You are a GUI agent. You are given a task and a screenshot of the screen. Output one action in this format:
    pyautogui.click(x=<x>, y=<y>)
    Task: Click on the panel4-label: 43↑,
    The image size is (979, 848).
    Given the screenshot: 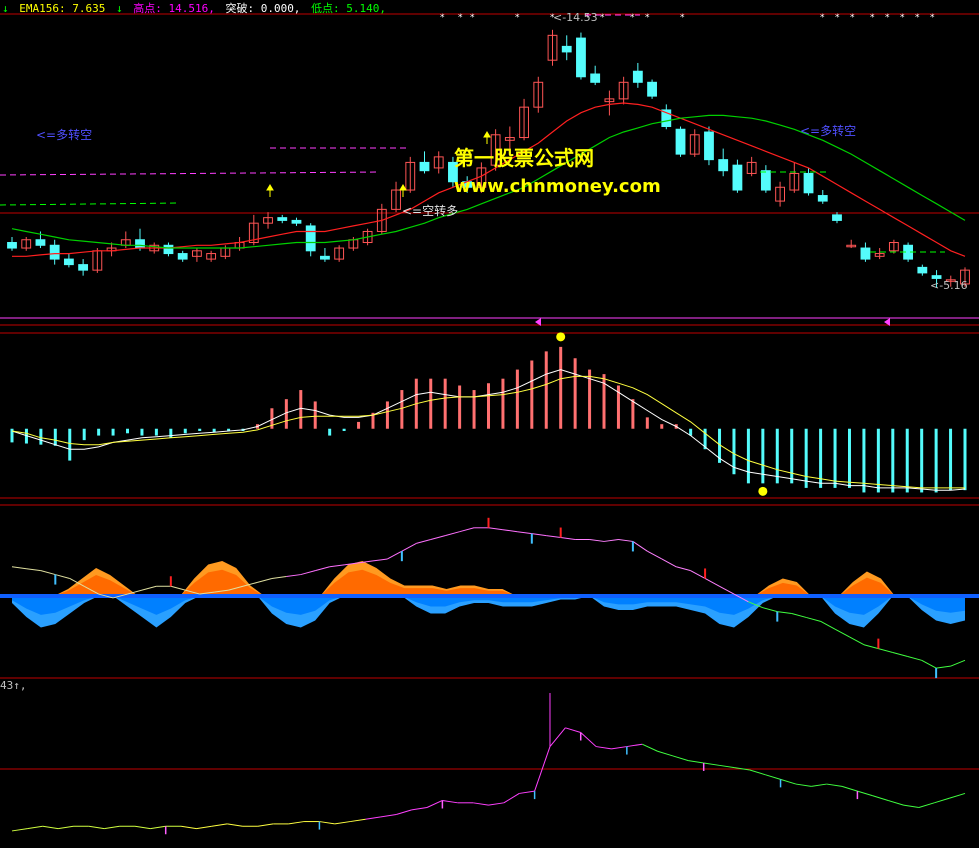 What is the action you would take?
    pyautogui.click(x=13, y=685)
    